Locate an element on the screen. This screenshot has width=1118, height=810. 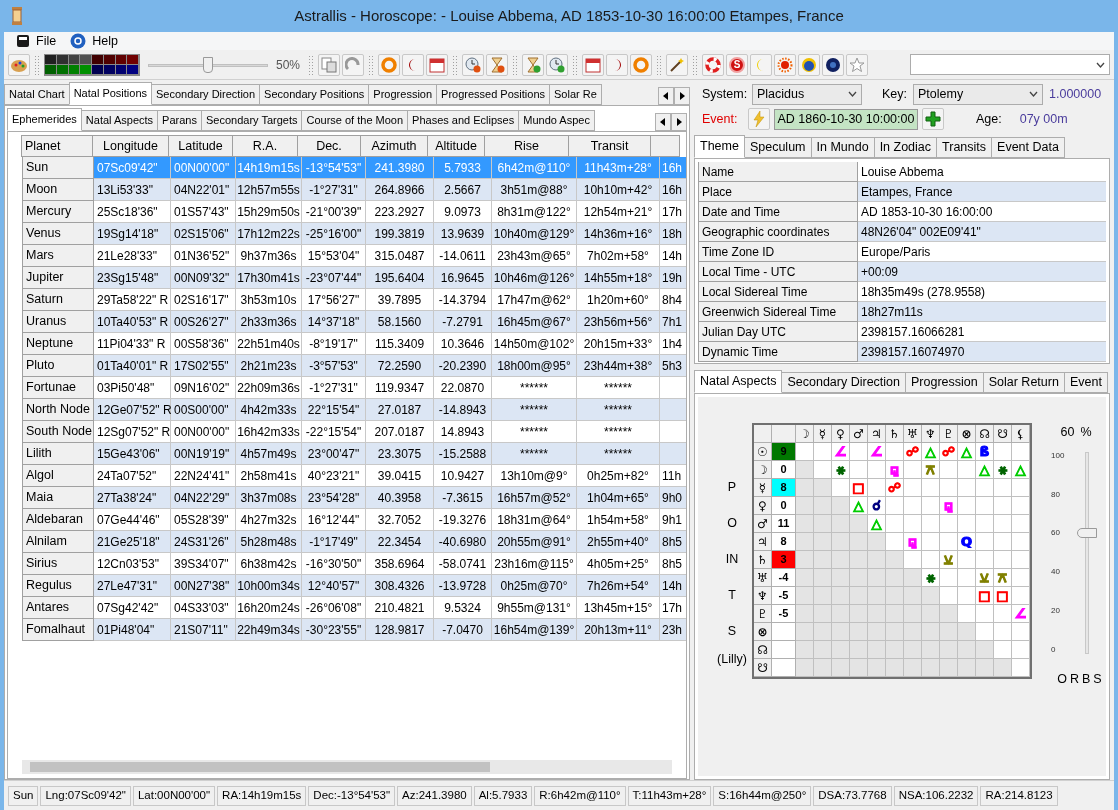
aspect-symbol: ⚻ is located at coordinates (1003, 578).